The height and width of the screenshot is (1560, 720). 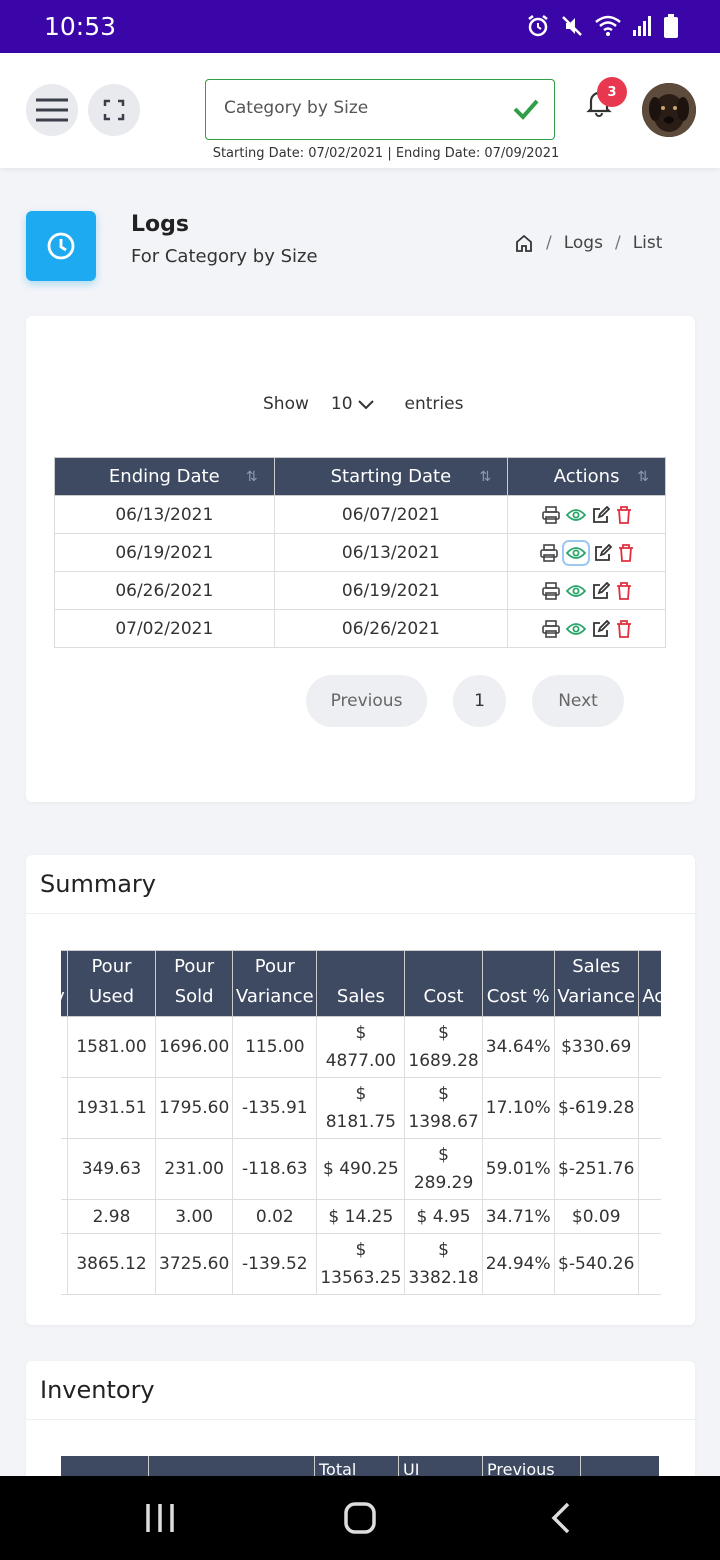 I want to click on ending-date-cell: 06/19/2021, so click(x=164, y=552).